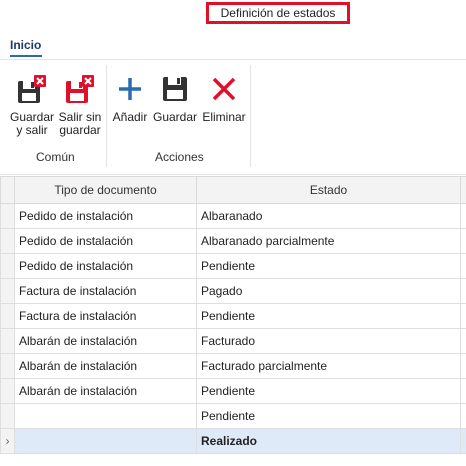  I want to click on exit-no-save-icon, so click(80, 89).